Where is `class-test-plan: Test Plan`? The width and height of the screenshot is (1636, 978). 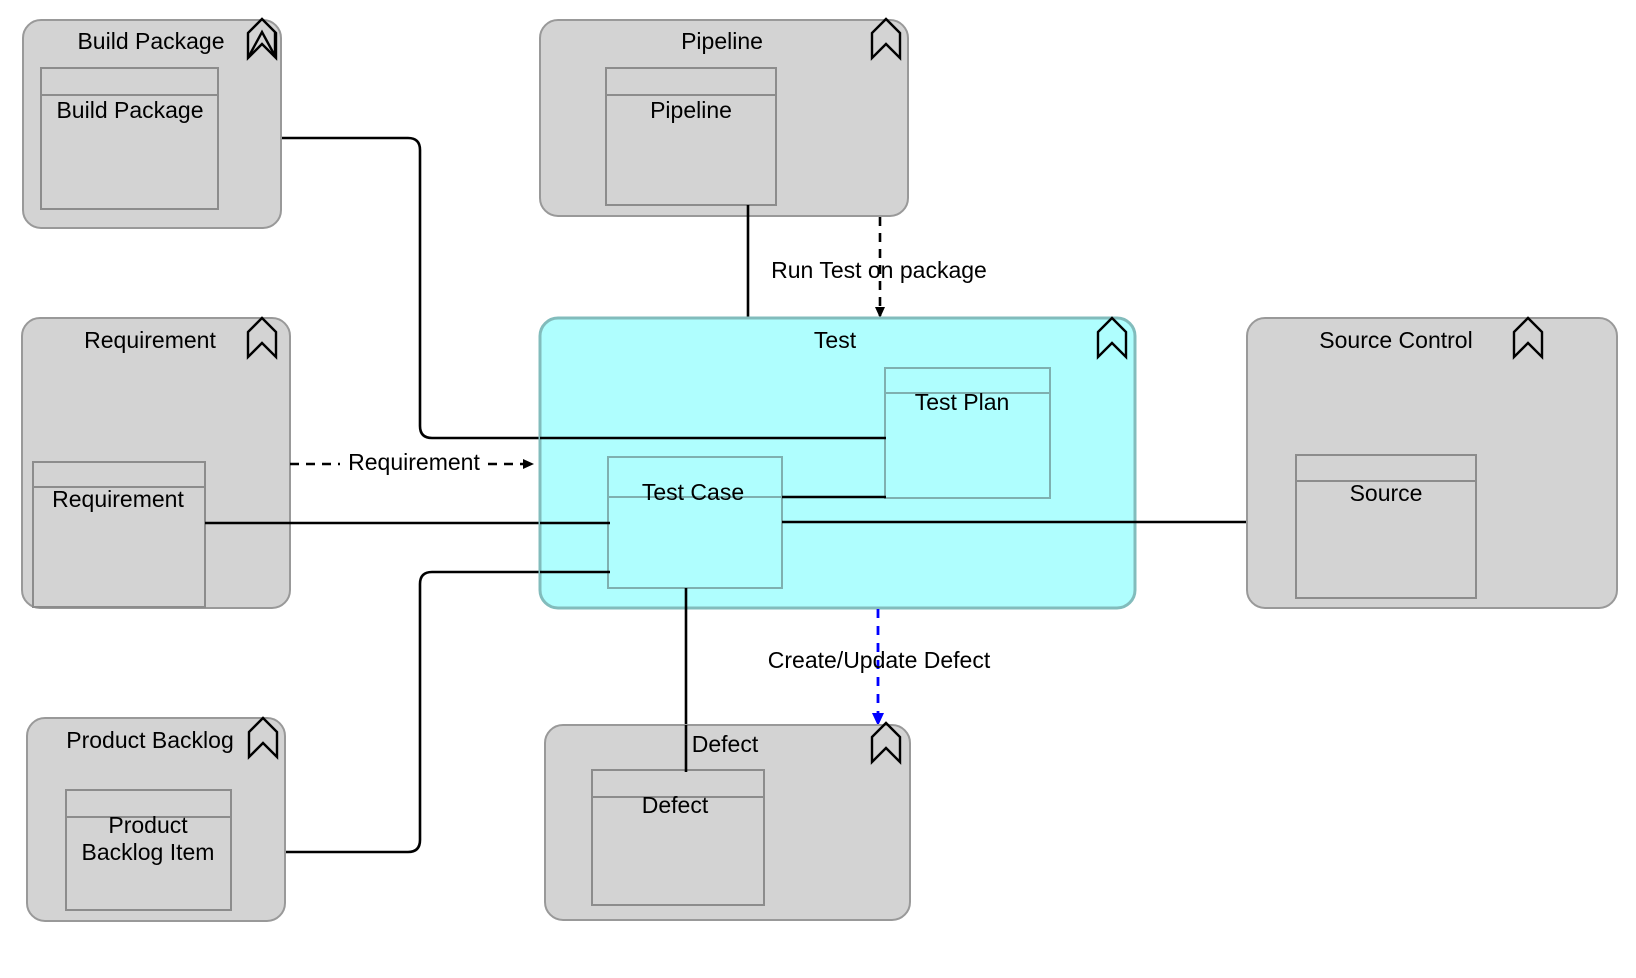
class-test-plan: Test Plan is located at coordinates (967, 433).